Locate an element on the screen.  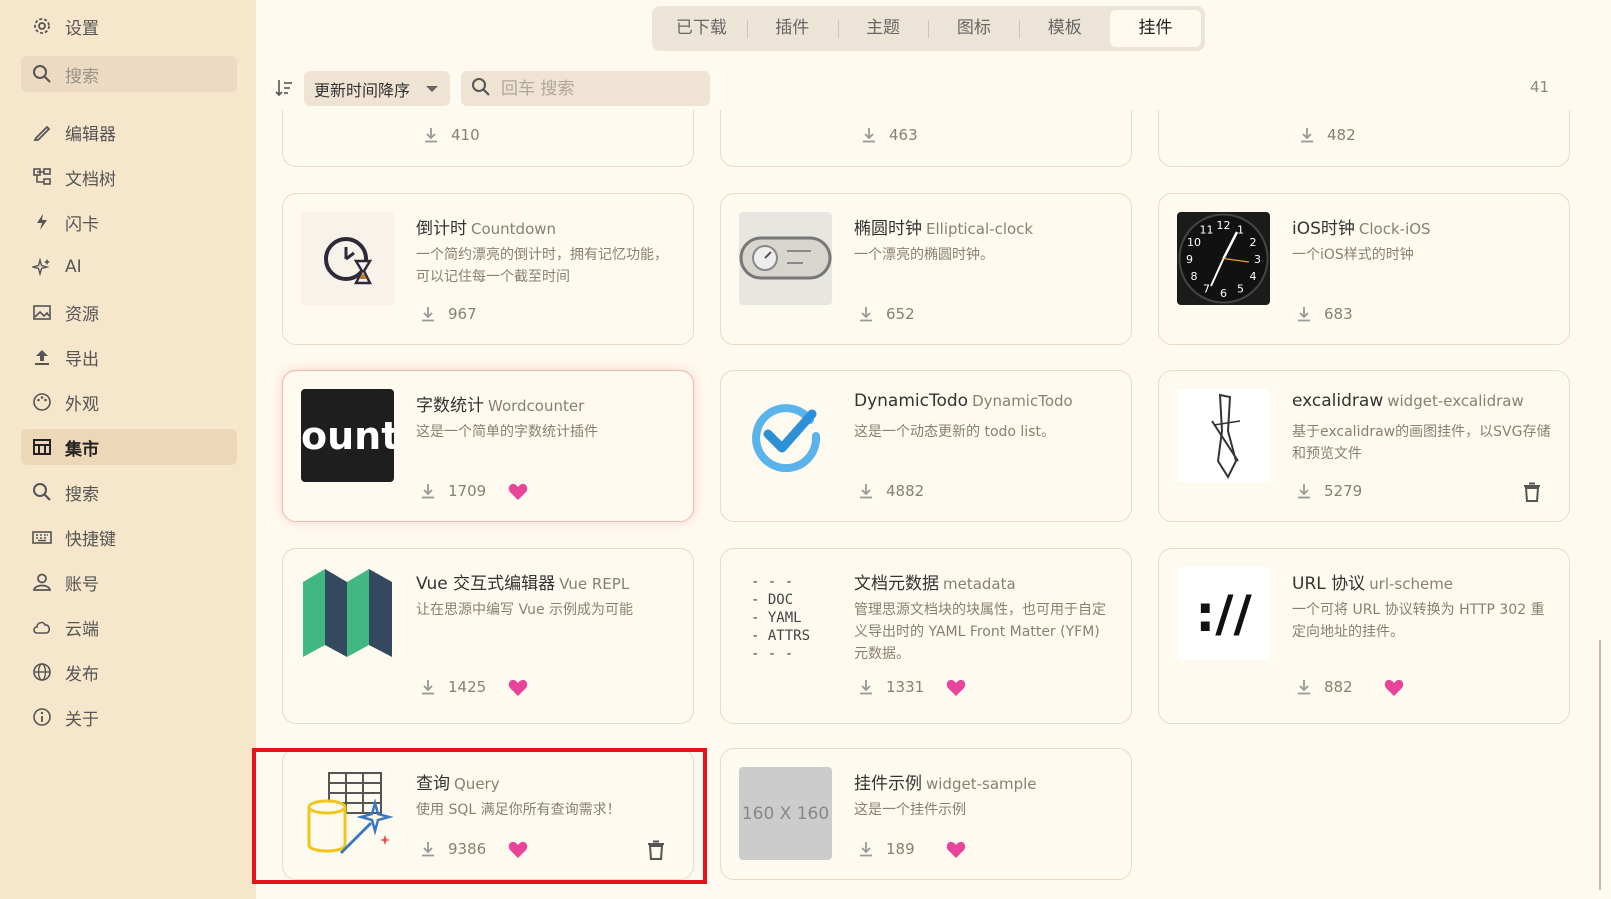
sidebar-item-label: 外观 is located at coordinates (82, 404).